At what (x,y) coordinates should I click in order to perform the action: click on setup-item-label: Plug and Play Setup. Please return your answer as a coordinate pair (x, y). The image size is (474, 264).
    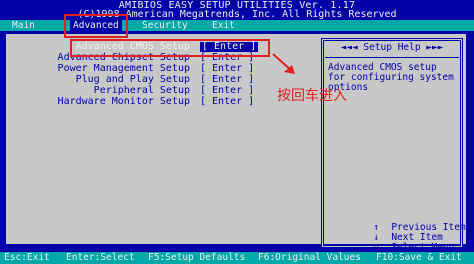
    Looking at the image, I should click on (132, 79).